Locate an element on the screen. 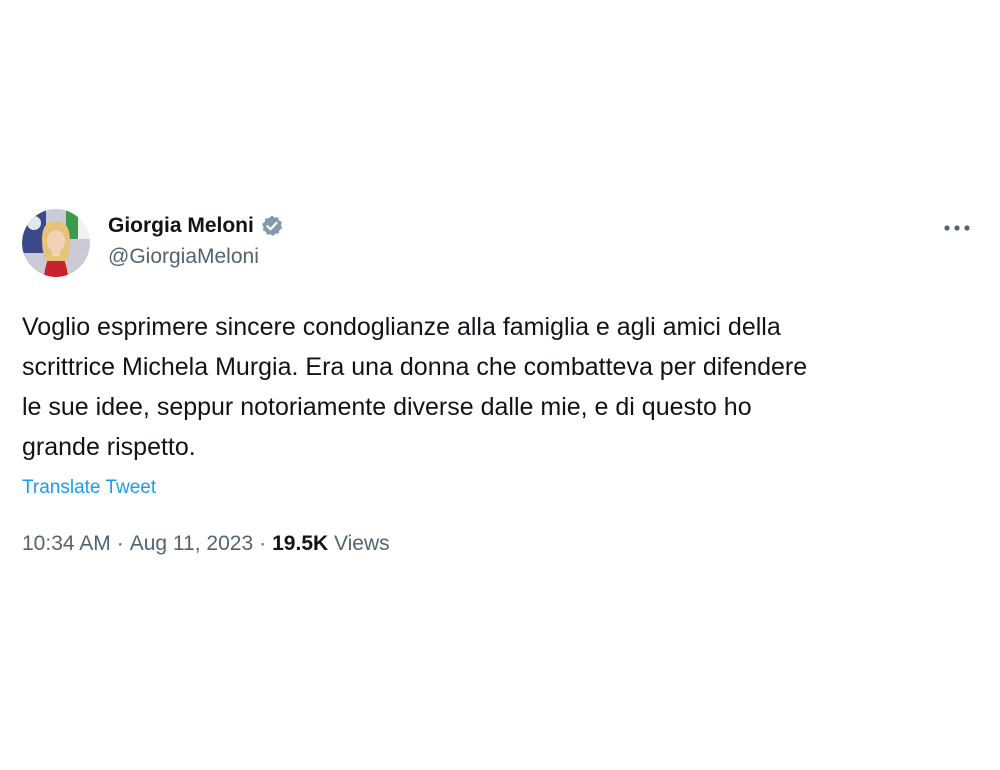  author-handle: @GiorgiaMeloni is located at coordinates (196, 257).